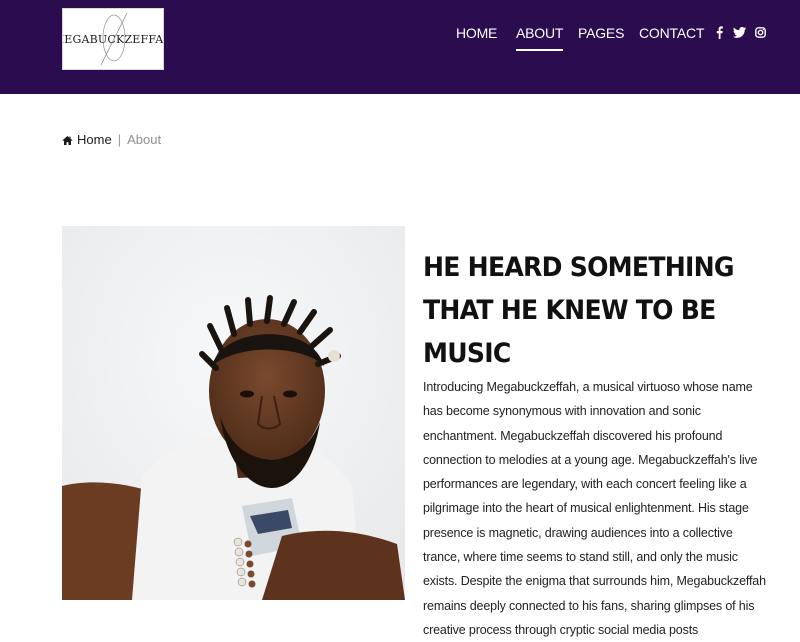 The width and height of the screenshot is (800, 642). Describe the element at coordinates (540, 33) in the screenshot. I see `nav-about-label: ABOUT` at that location.